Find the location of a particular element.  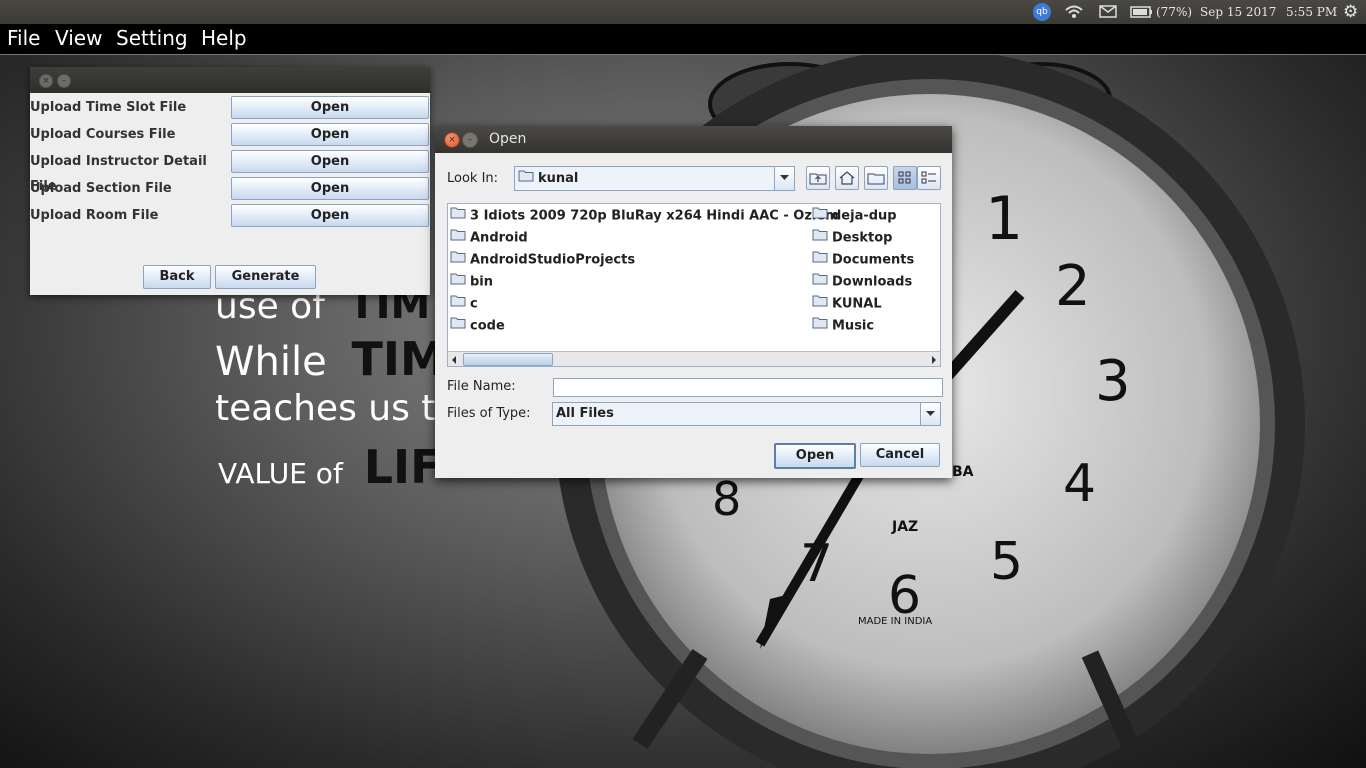

clock-brand-text: JAZ is located at coordinates (905, 527).